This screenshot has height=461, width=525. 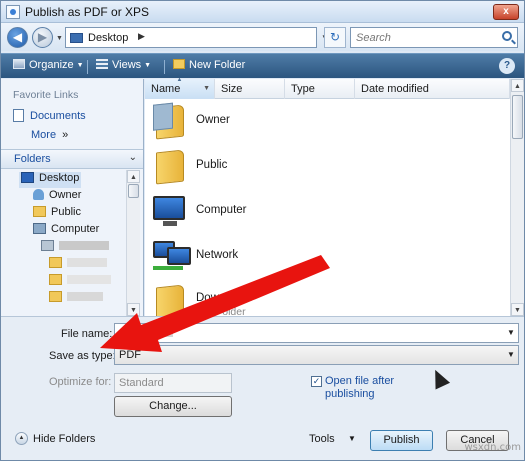 I want to click on list-item-network: Network, so click(x=325, y=258).